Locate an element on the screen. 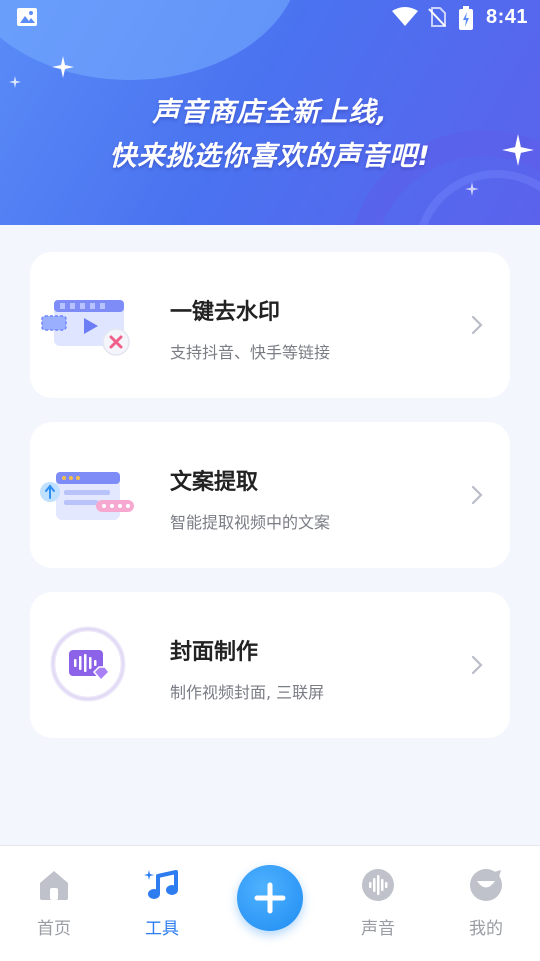 This screenshot has width=540, height=961. tool-card-remove-watermark: 一键去水印 支持抖音、快手等链接 is located at coordinates (270, 325).